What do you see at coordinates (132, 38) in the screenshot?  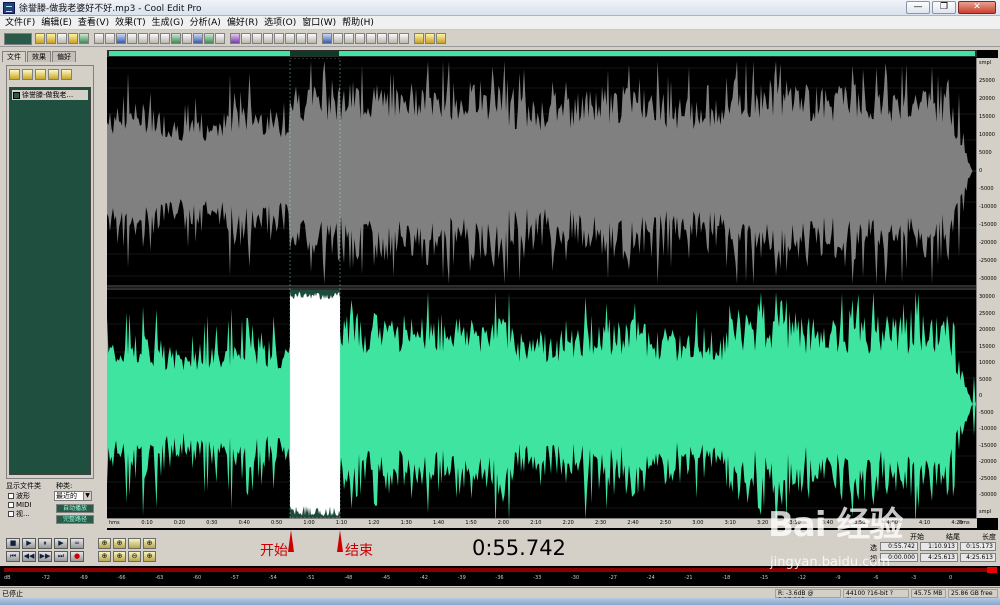 I see `copy-icon` at bounding box center [132, 38].